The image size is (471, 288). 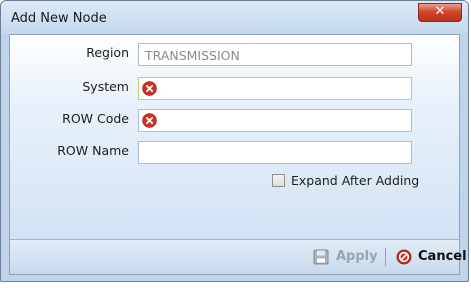 I want to click on close-x-icon: ✕, so click(x=440, y=11).